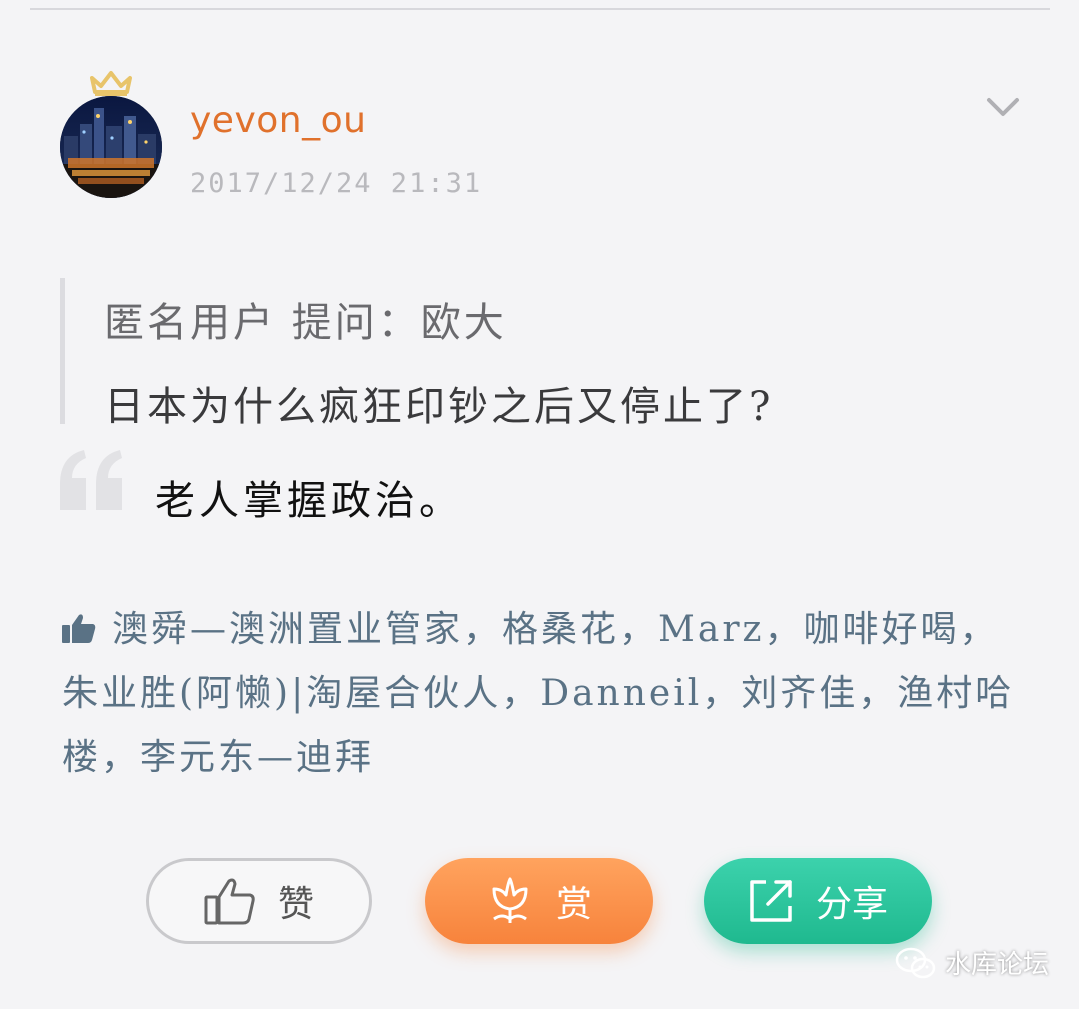 Image resolution: width=1079 pixels, height=1009 pixels. I want to click on share-button: 分享, so click(818, 901).